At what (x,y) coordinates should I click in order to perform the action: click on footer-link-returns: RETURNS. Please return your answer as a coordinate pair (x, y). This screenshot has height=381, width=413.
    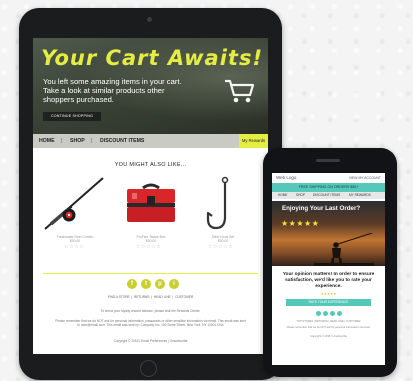
    Looking at the image, I should click on (141, 297).